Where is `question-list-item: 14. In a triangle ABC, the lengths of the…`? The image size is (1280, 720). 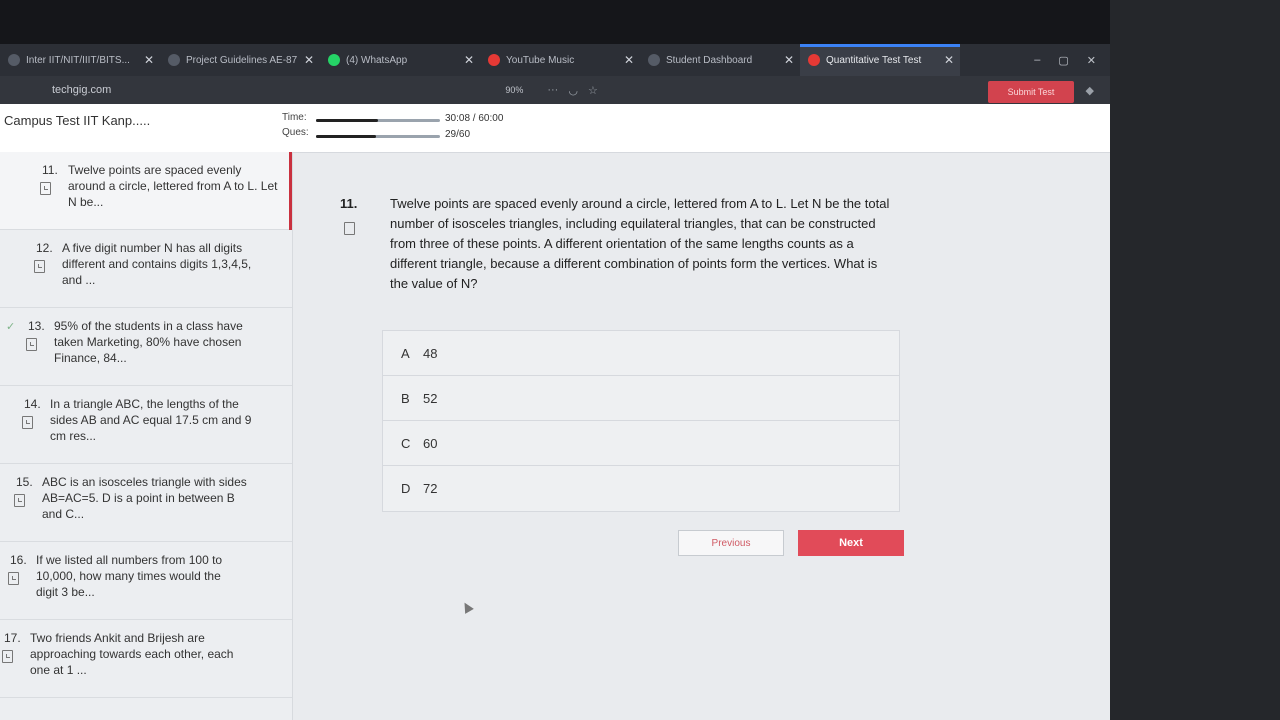 question-list-item: 14. In a triangle ABC, the lengths of the… is located at coordinates (146, 425).